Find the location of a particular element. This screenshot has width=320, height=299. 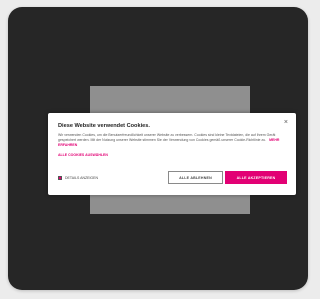

reject-all-button: ALLE ABLEHNEN is located at coordinates (195, 177).